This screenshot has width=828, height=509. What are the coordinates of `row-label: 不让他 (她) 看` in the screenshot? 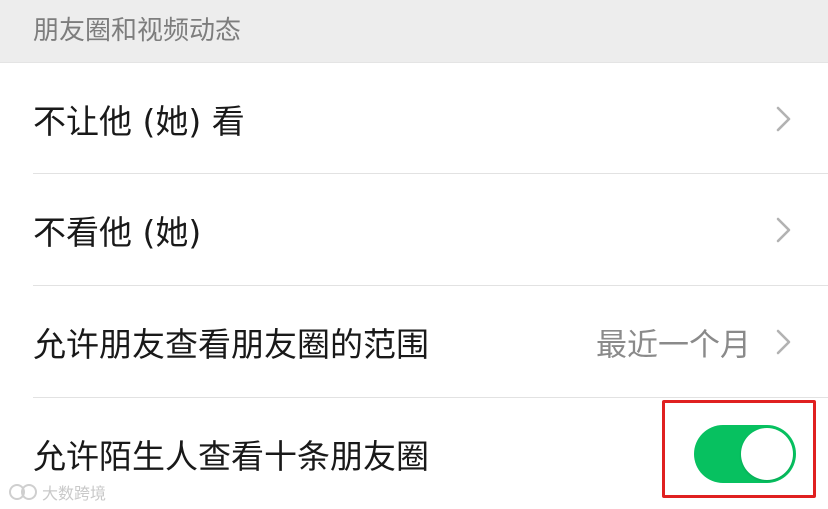 It's located at (139, 121).